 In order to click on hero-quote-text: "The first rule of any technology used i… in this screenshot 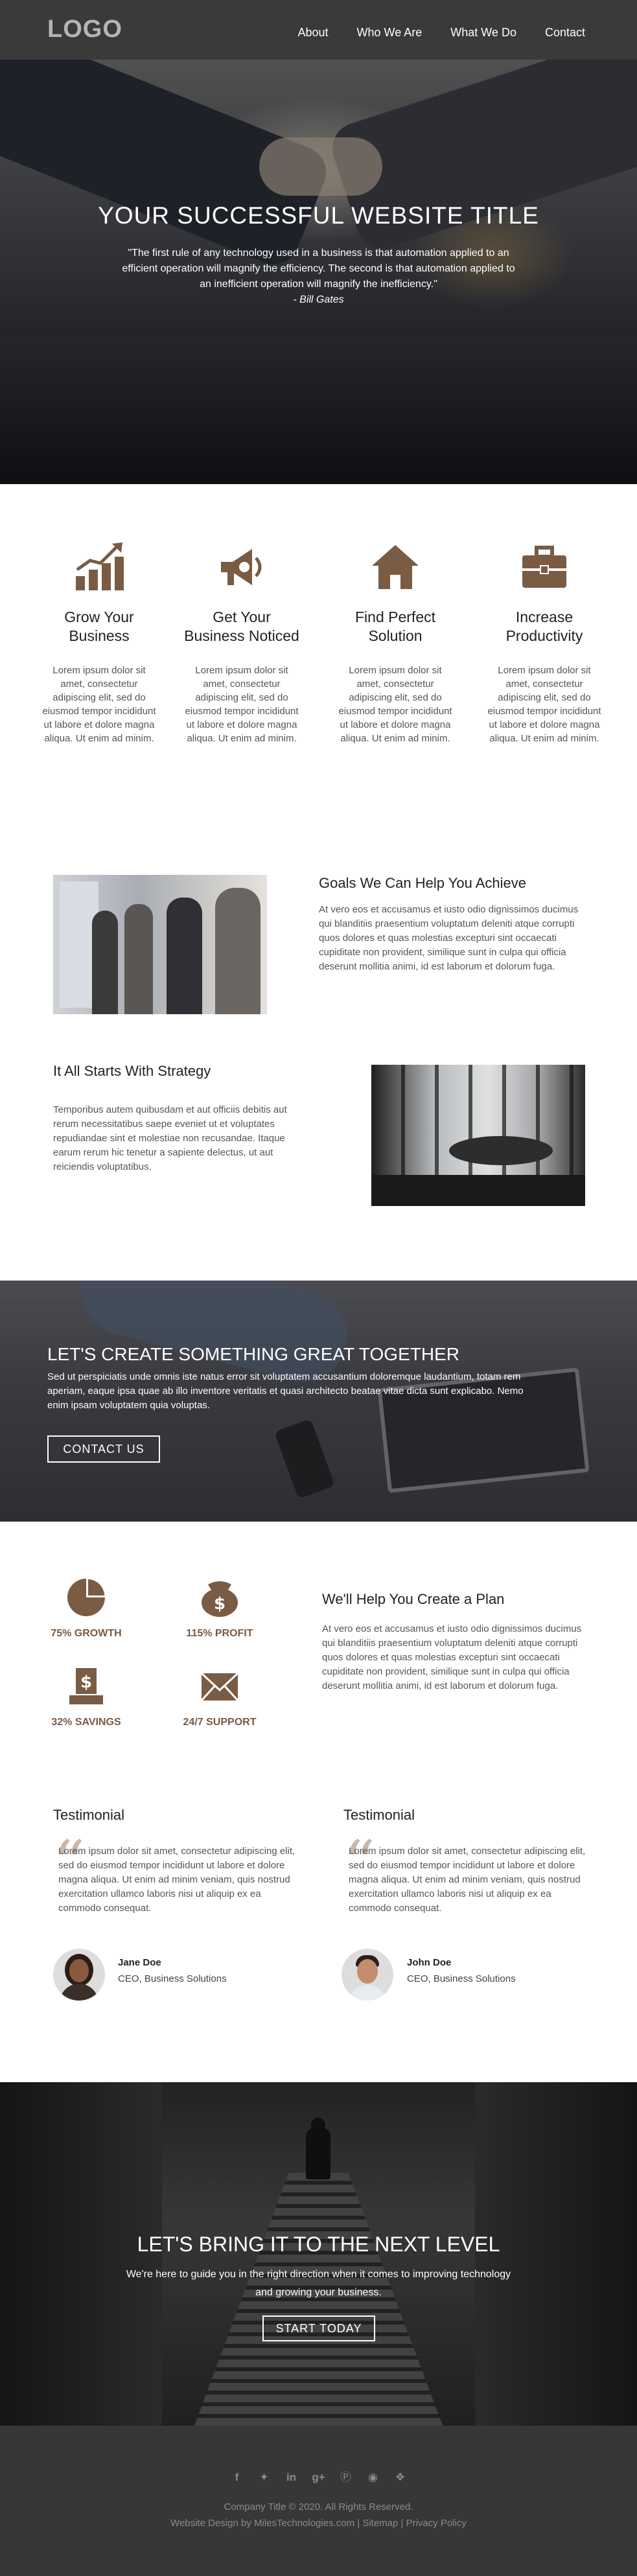, I will do `click(318, 269)`.